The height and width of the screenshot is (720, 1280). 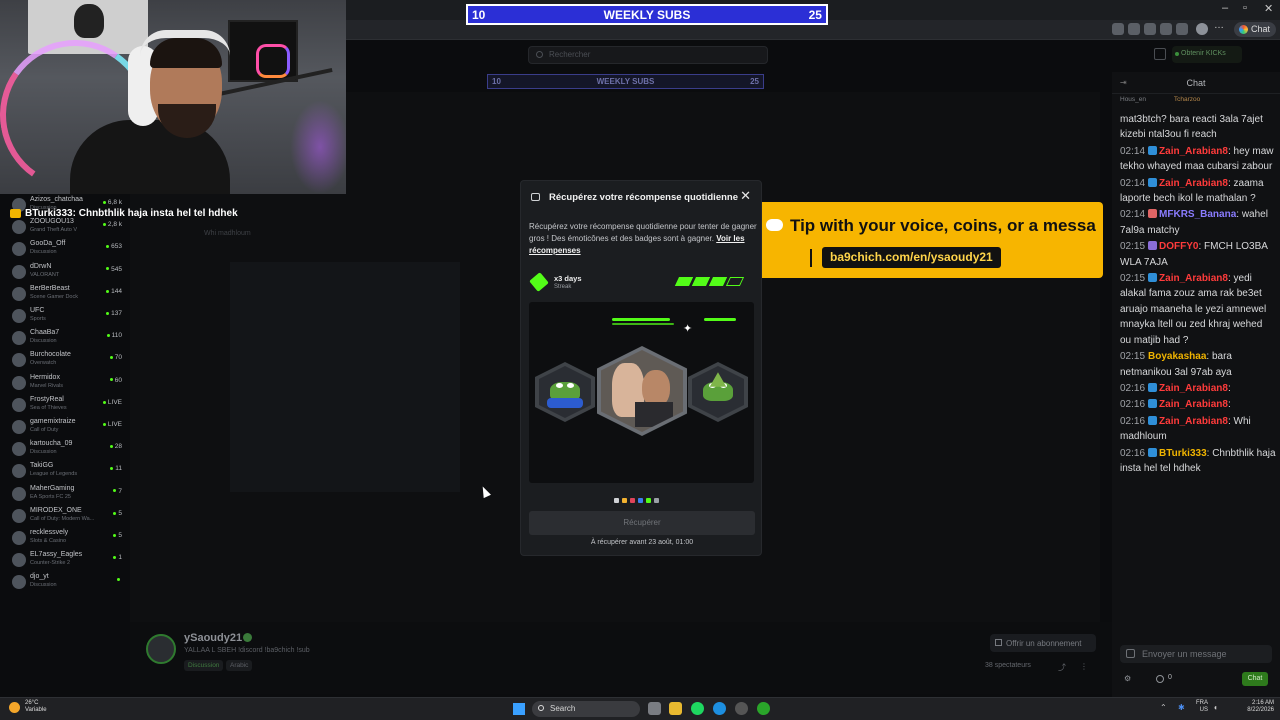 I want to click on streamer-name: ySaoudy21, so click(x=213, y=638).